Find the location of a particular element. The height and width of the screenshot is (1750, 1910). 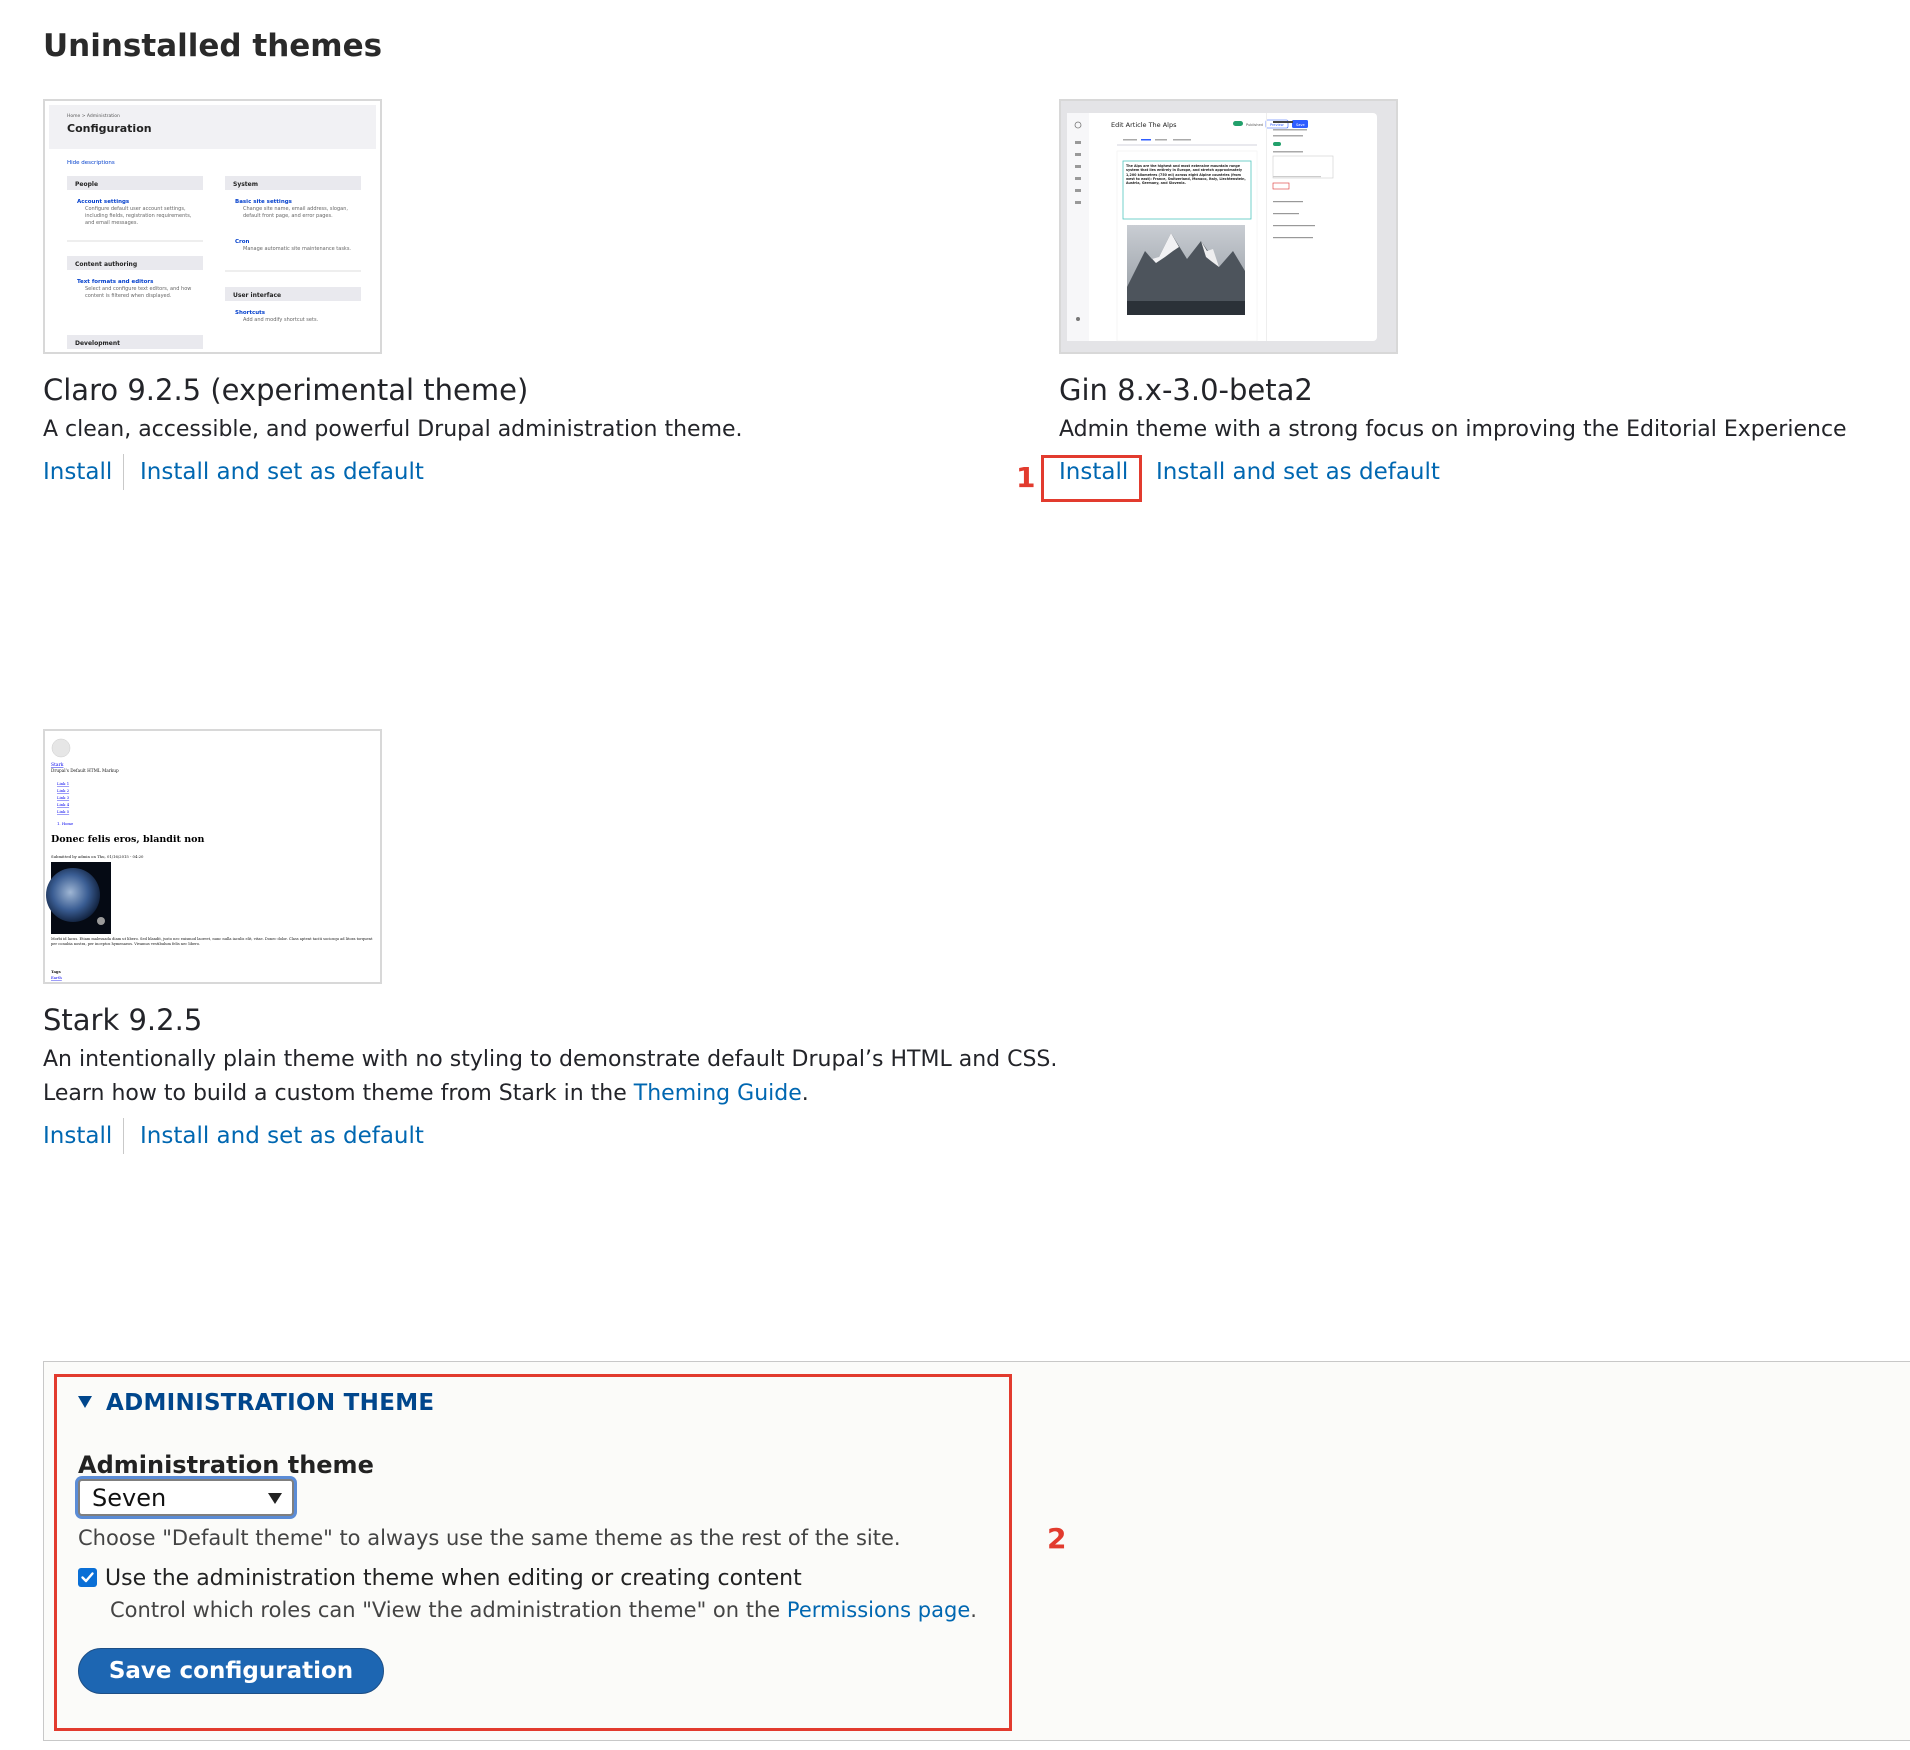

claro-breadcrumb: Home > Administration is located at coordinates (93, 116).